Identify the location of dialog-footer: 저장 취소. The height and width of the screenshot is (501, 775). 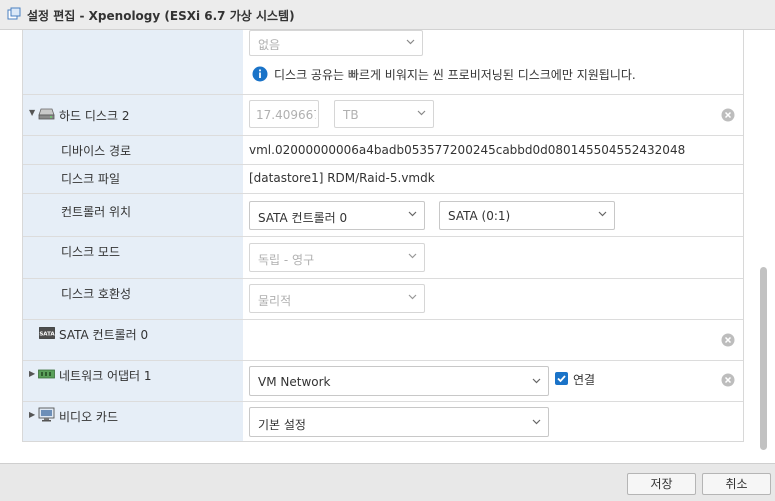
(387, 482).